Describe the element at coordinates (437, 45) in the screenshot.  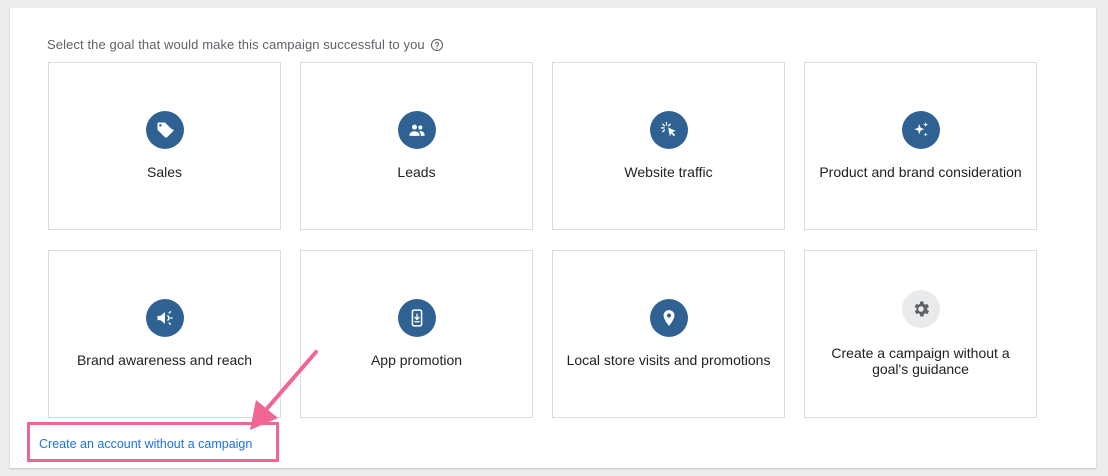
I see `question-circle-icon` at that location.